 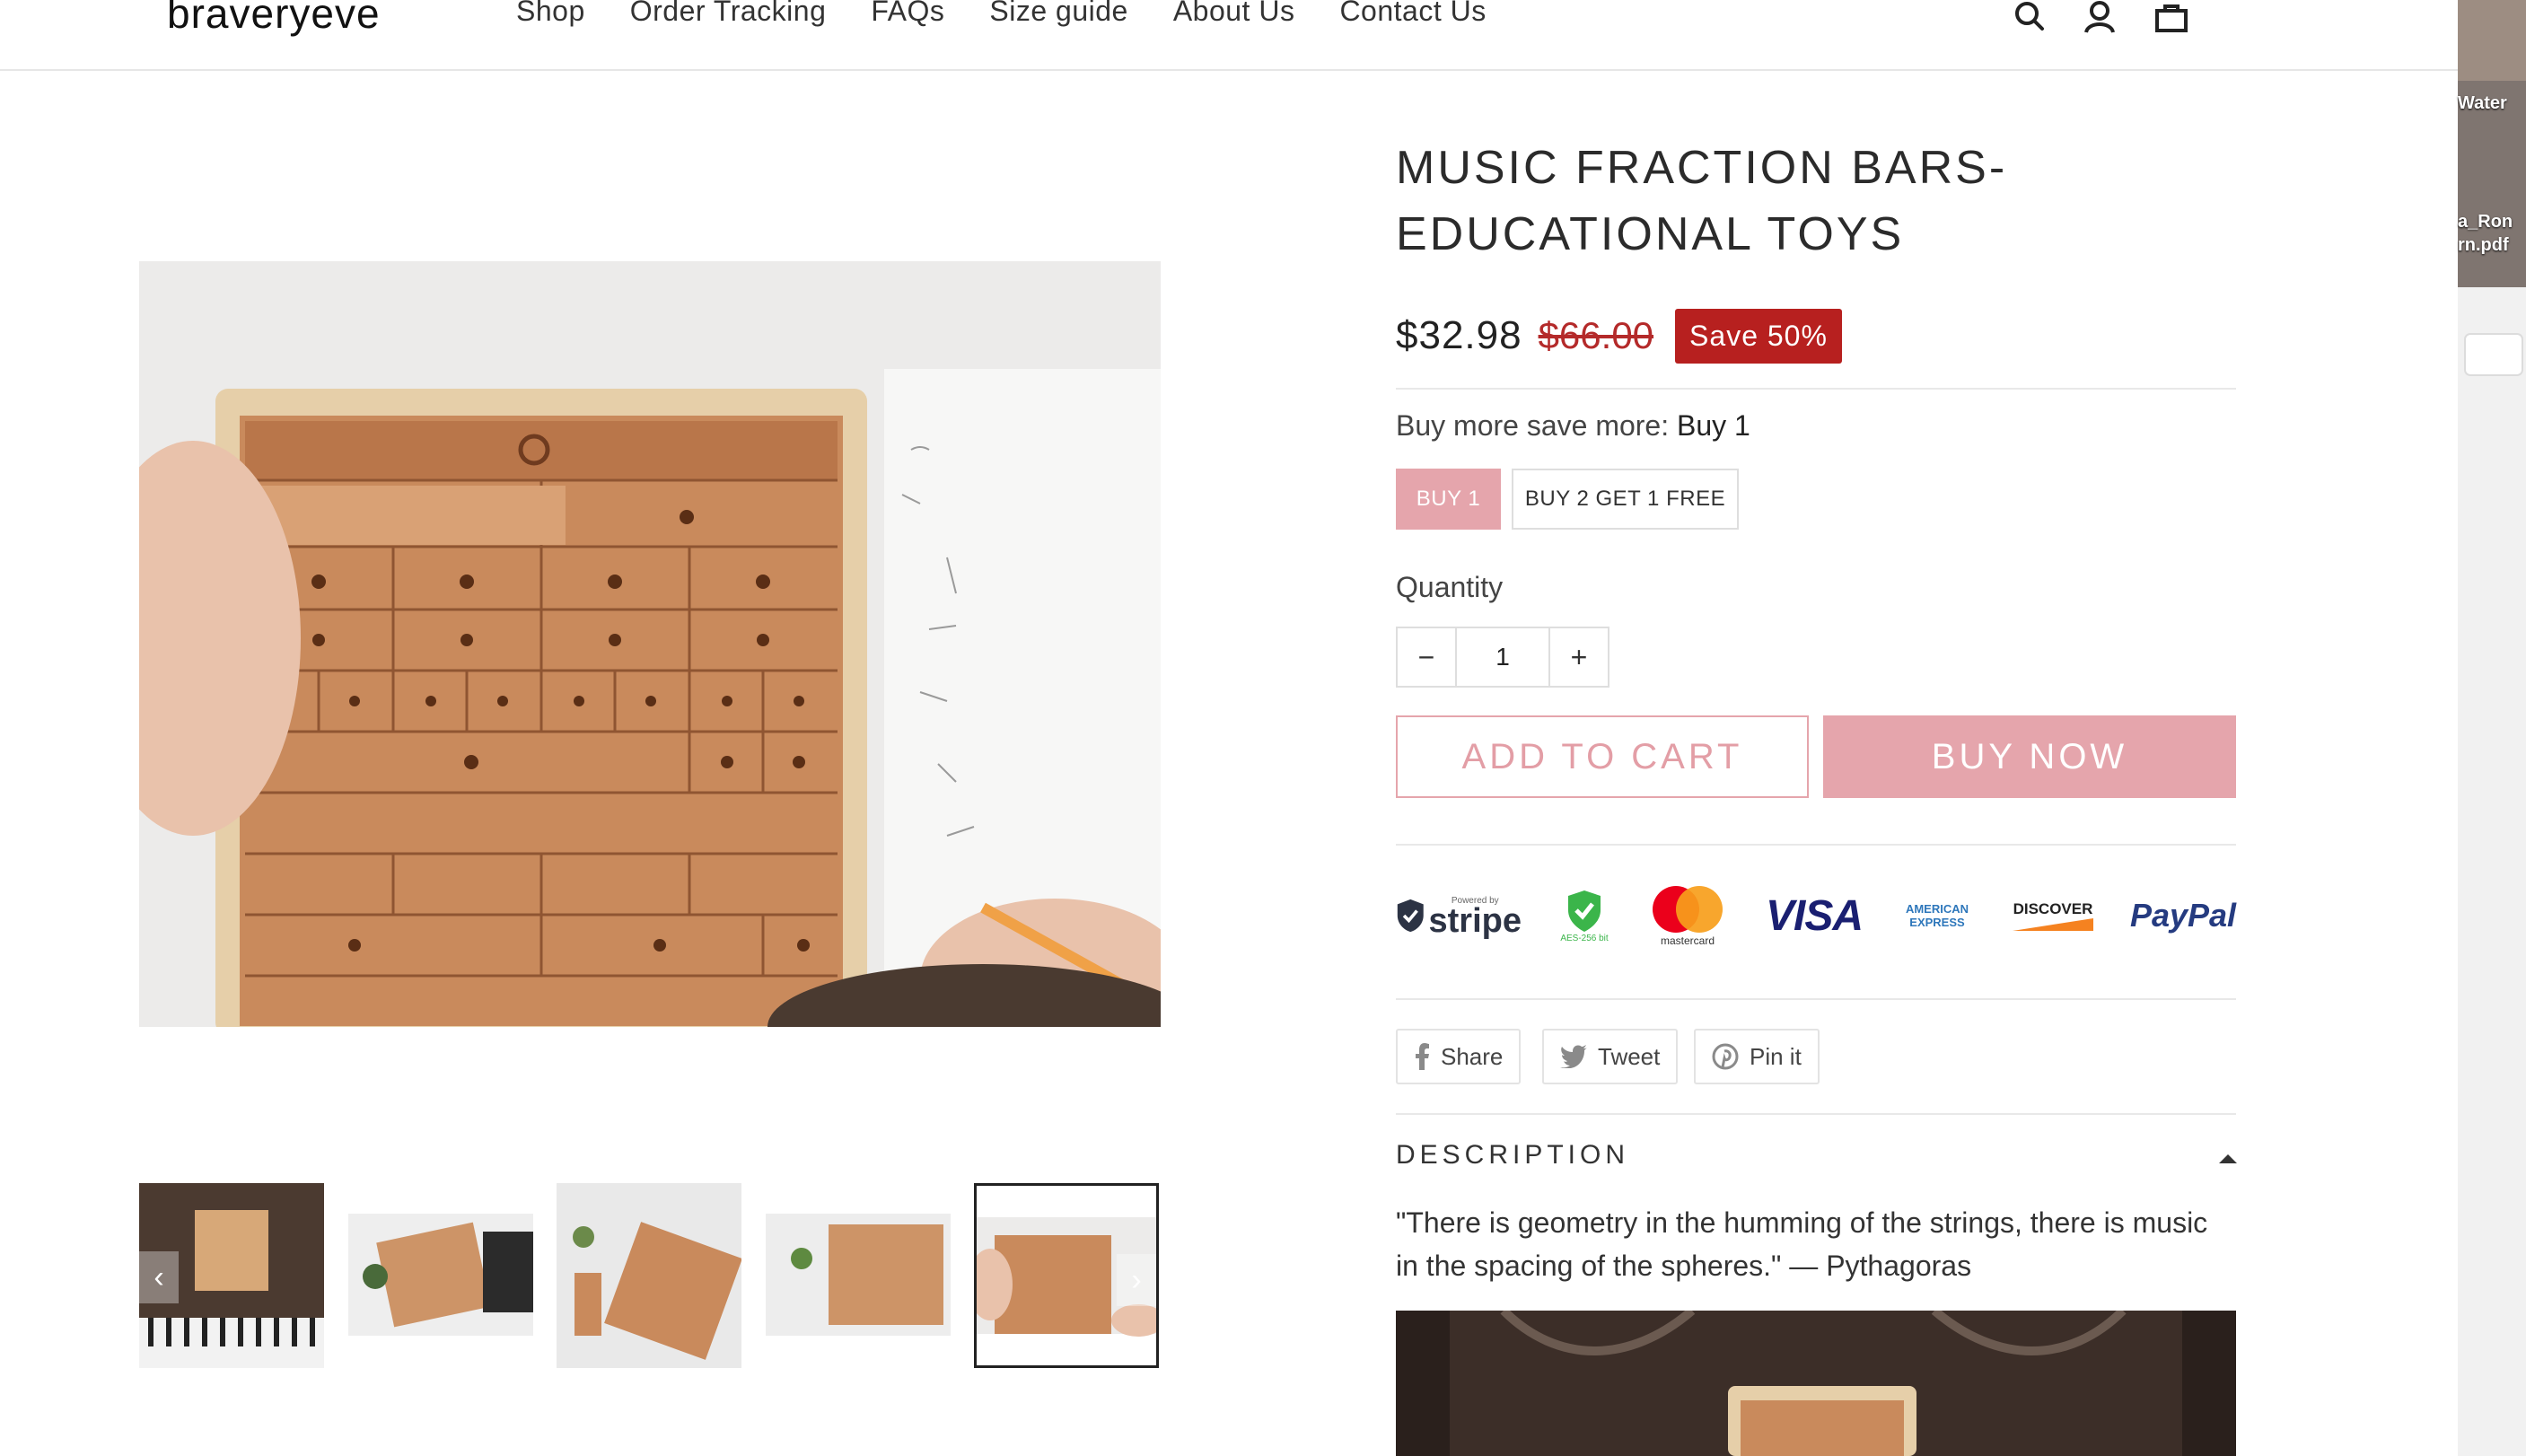 I want to click on discover-badge: DISCOVER, so click(x=2053, y=916).